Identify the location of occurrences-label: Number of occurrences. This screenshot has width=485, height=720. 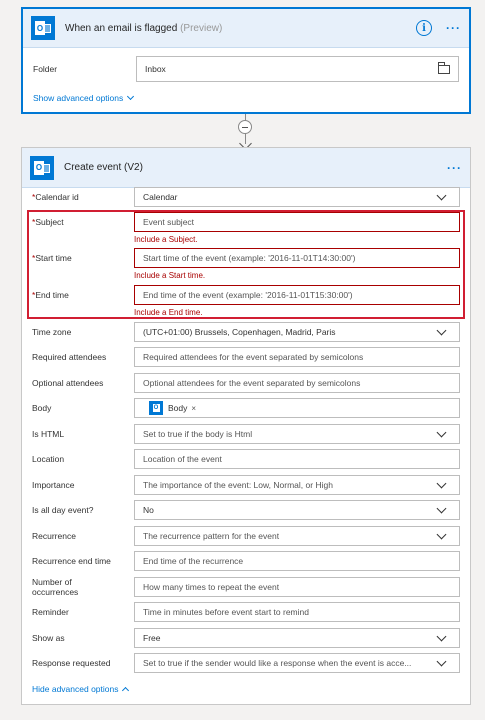
(55, 587).